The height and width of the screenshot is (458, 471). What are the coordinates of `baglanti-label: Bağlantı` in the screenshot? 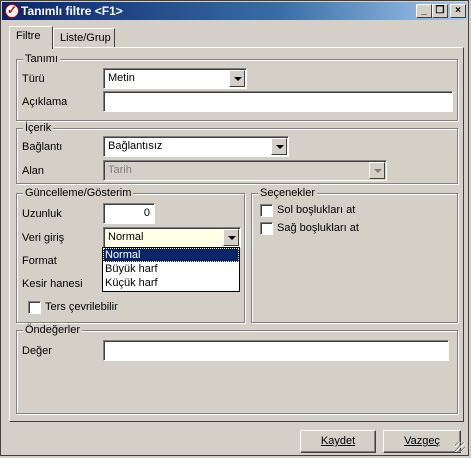 It's located at (42, 147).